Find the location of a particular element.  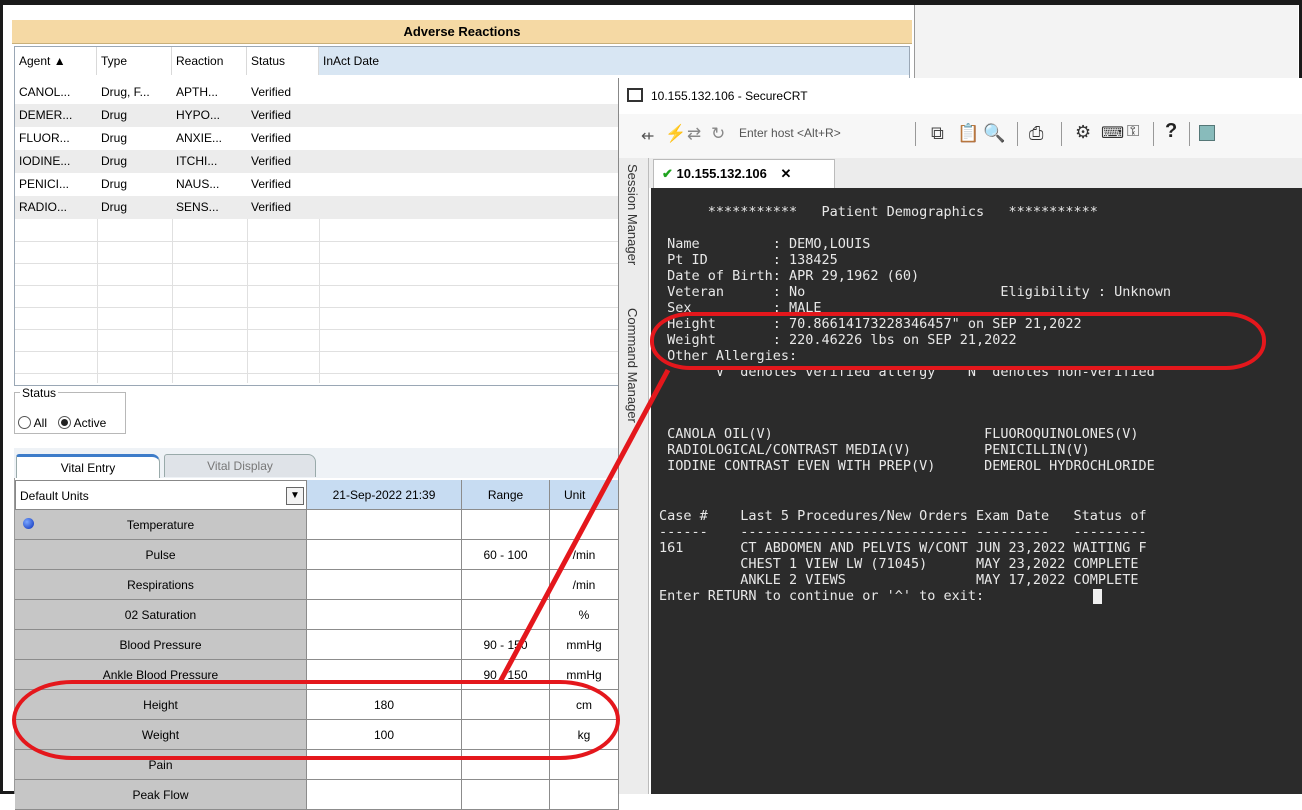

key-icon: ⚿ is located at coordinates (1133, 132).